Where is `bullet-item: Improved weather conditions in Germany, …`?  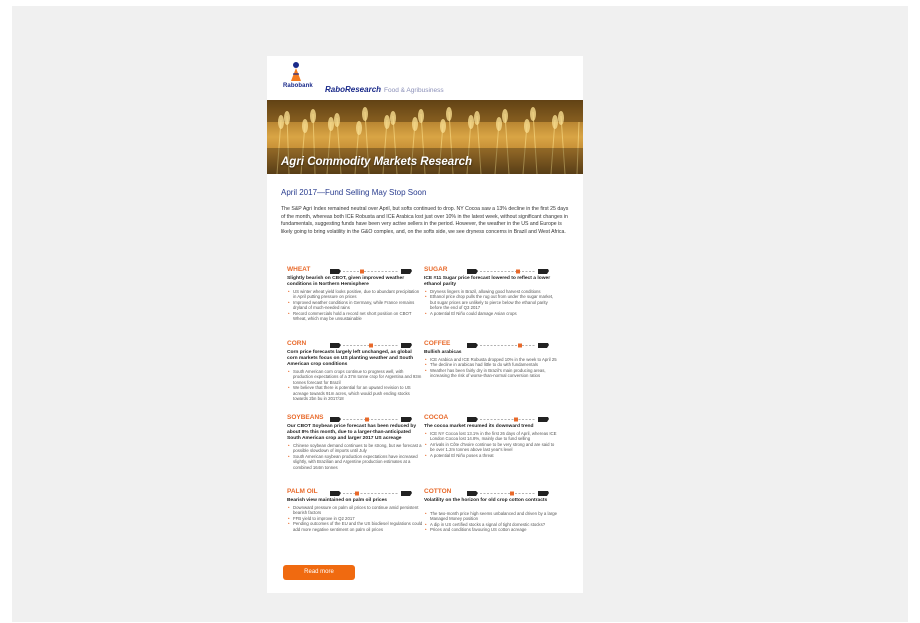
bullet-item: Improved weather conditions in Germany, … is located at coordinates (355, 305).